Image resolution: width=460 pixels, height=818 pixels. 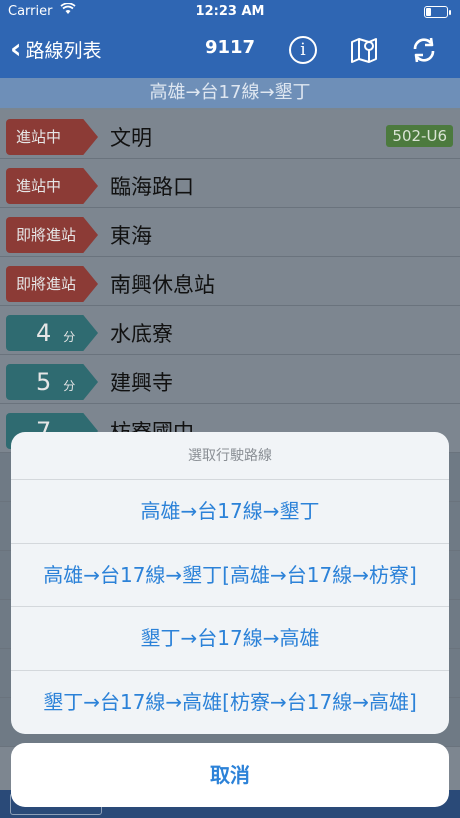 I want to click on top-bar: Carrier 12:23 AM ‹ 路線列表 9117 i, so click(x=230, y=39).